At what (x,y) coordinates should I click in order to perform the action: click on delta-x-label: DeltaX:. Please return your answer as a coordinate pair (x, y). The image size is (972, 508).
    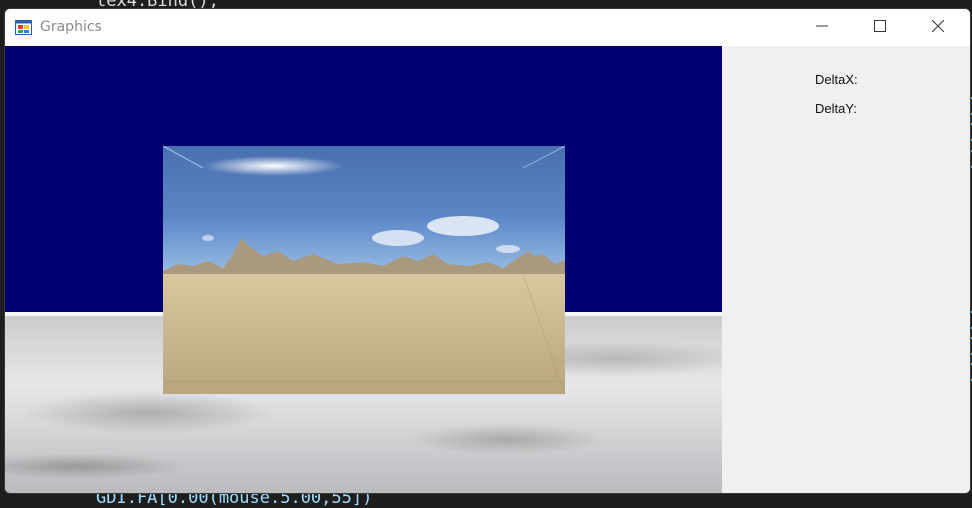
    Looking at the image, I should click on (836, 79).